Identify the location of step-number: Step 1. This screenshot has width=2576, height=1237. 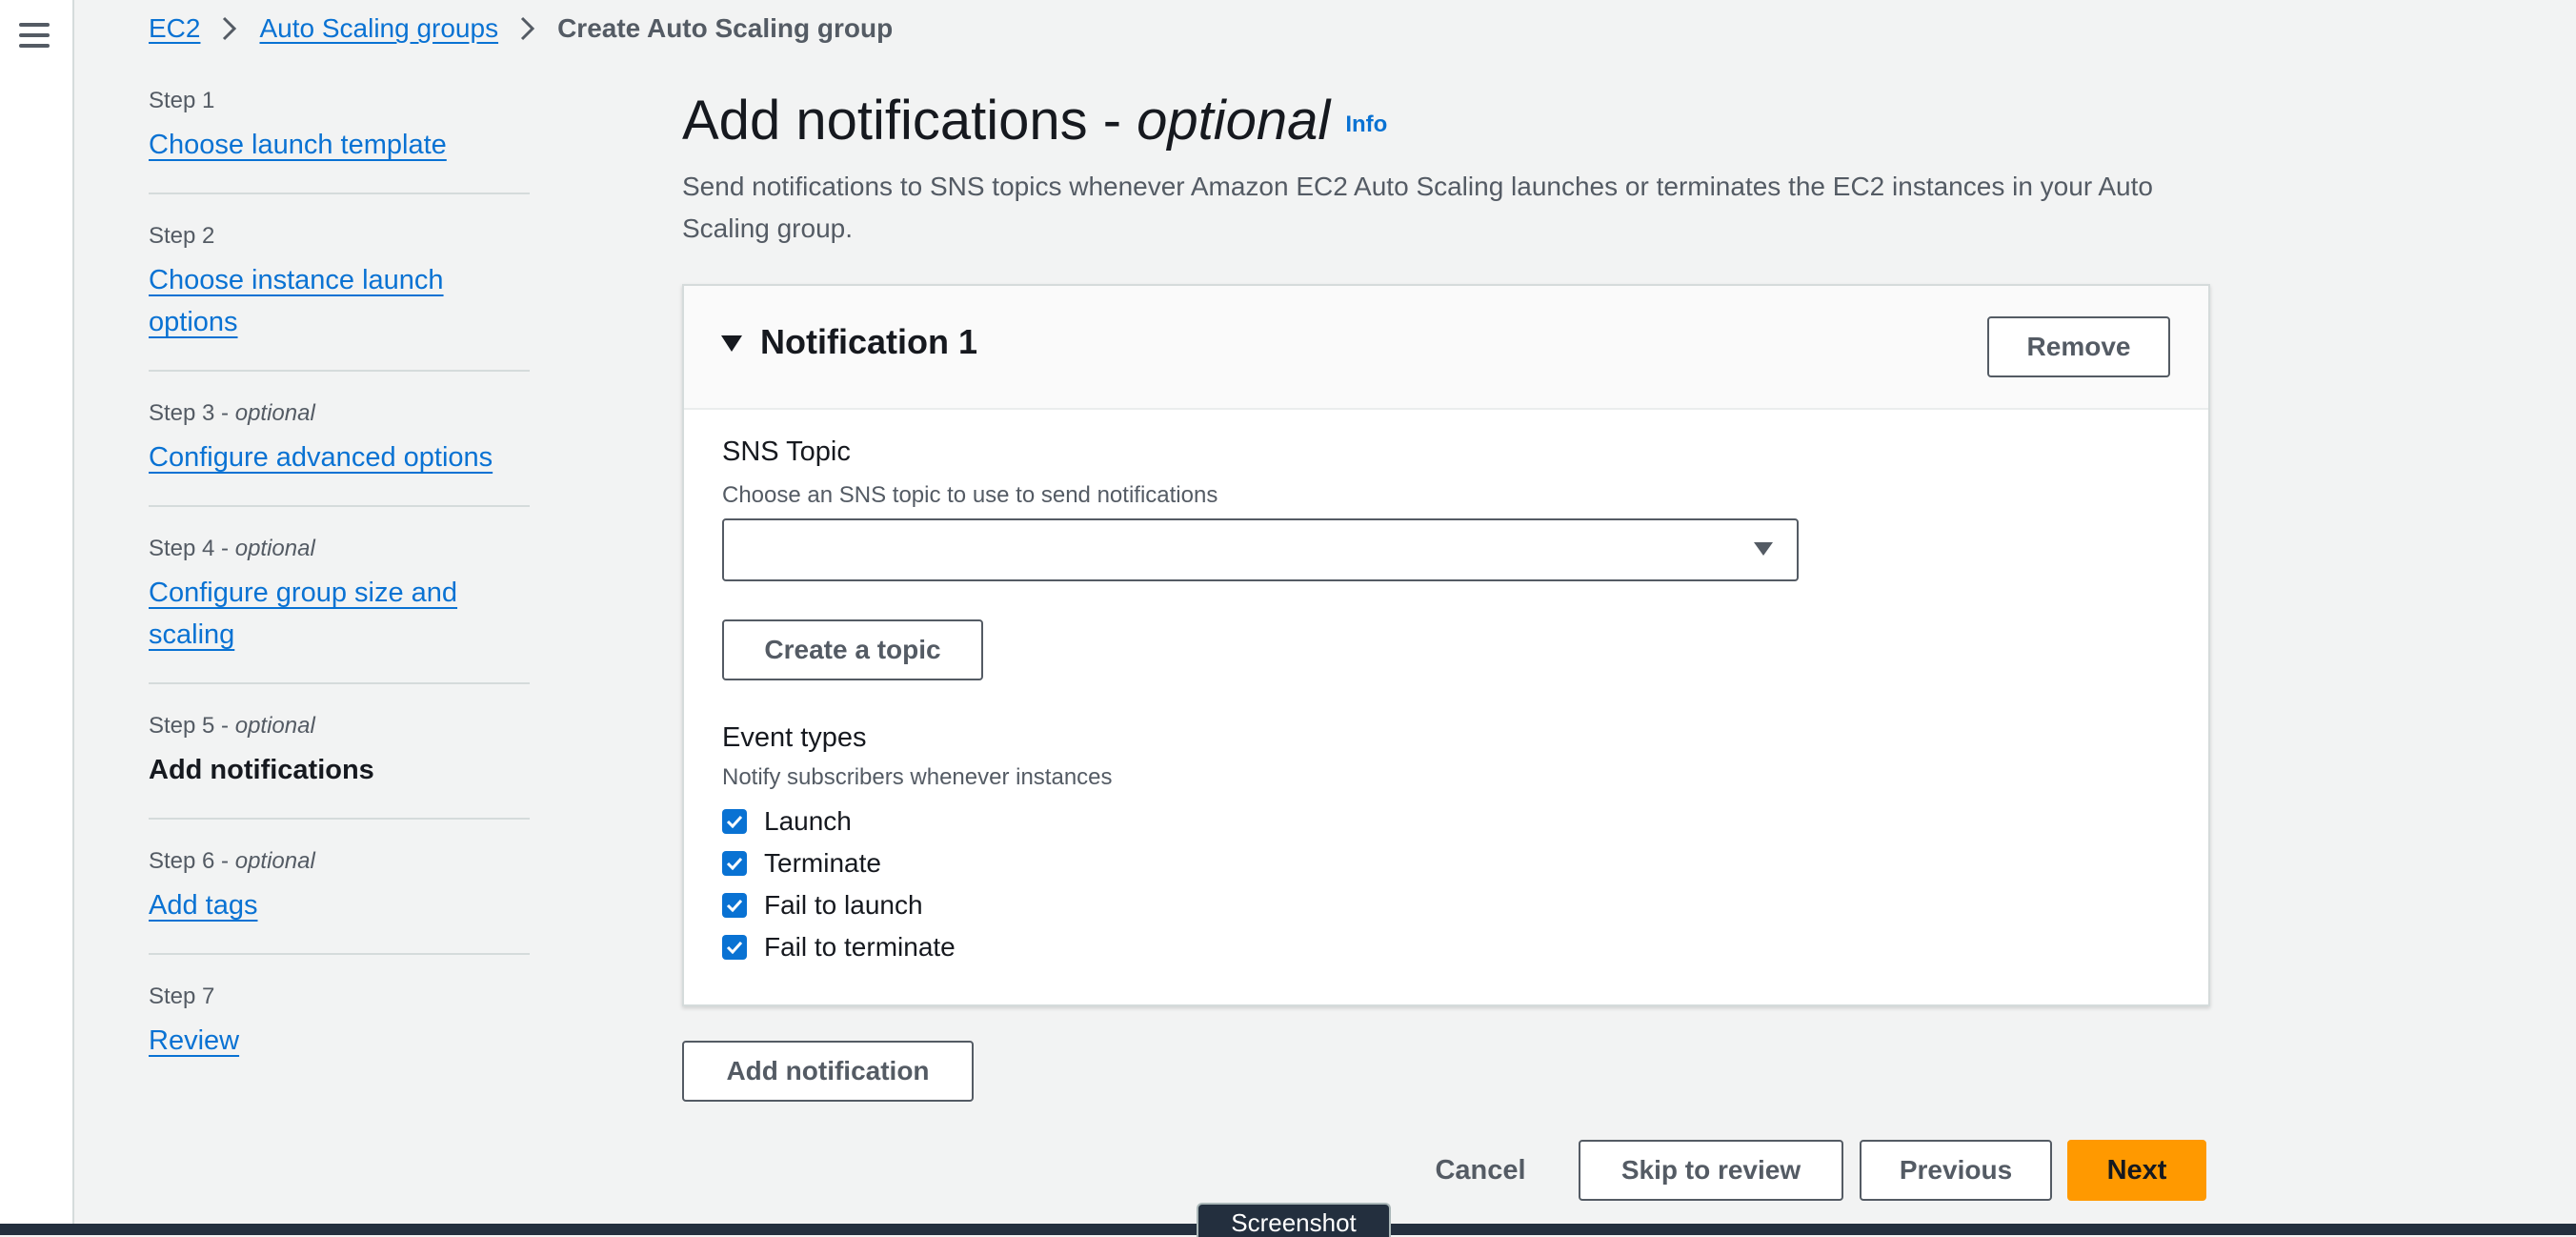
(182, 100).